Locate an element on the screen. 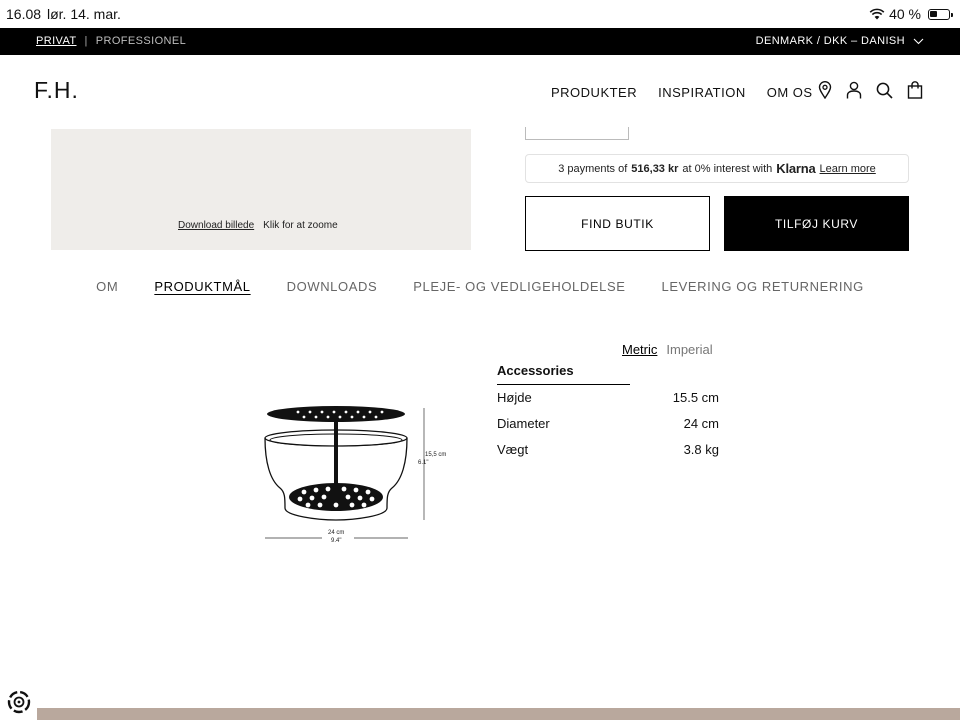  product-image: Download billede Klik for at zoome is located at coordinates (261, 189).